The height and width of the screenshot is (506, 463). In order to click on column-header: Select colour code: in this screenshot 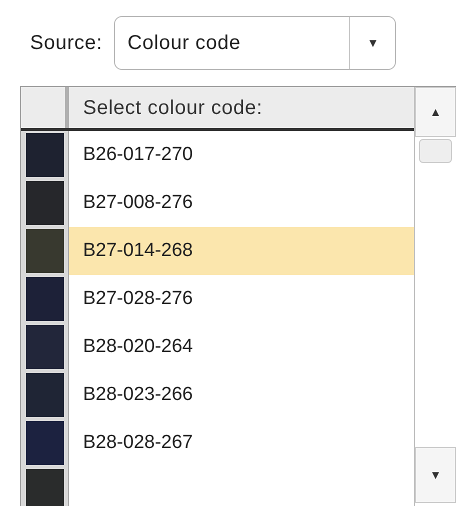, I will do `click(172, 108)`.